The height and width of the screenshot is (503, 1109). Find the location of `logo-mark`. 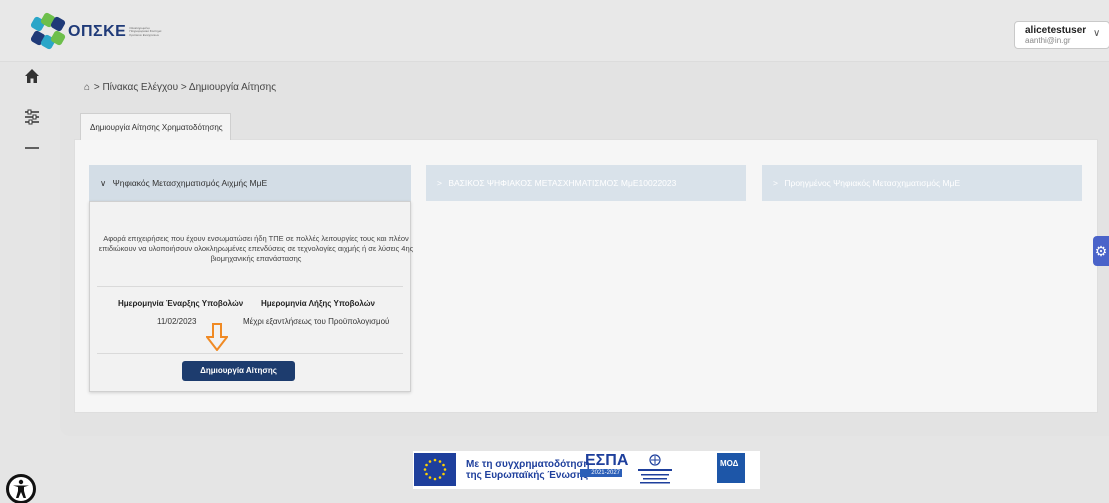

logo-mark is located at coordinates (48, 31).